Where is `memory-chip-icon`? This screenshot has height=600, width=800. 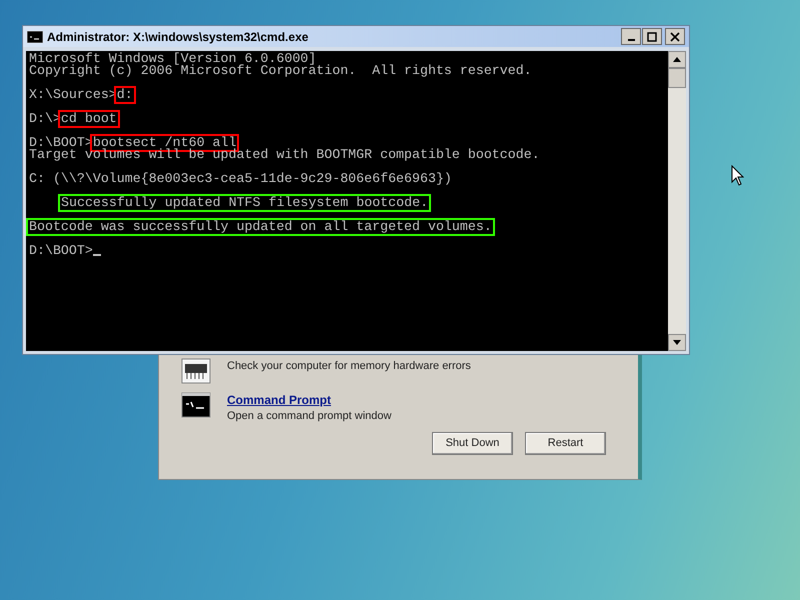 memory-chip-icon is located at coordinates (196, 371).